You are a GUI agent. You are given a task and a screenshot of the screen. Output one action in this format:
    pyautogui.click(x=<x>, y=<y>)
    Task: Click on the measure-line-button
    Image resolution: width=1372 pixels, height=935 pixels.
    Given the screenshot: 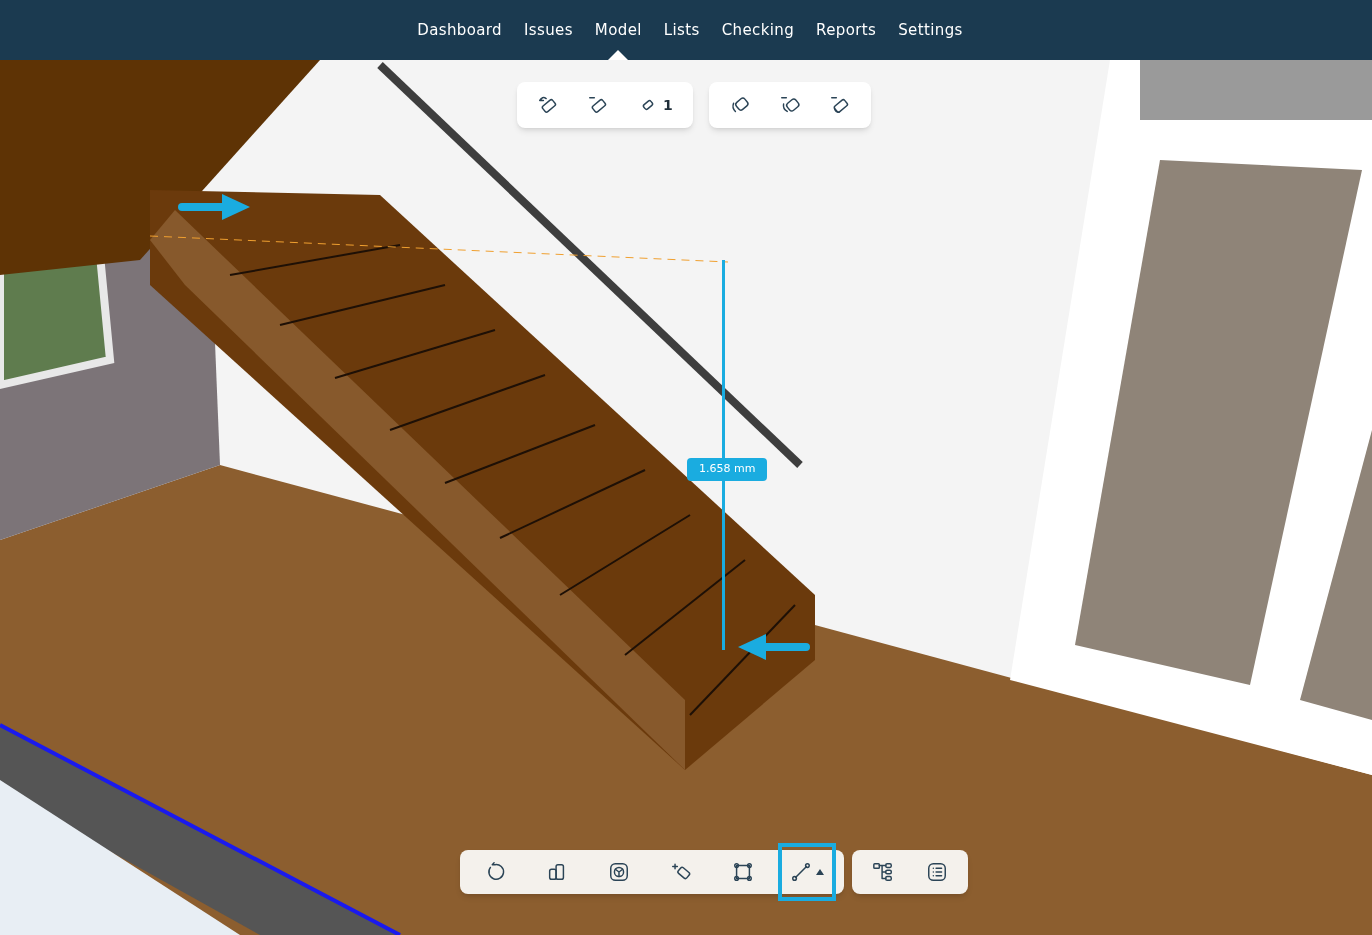 What is the action you would take?
    pyautogui.click(x=807, y=872)
    